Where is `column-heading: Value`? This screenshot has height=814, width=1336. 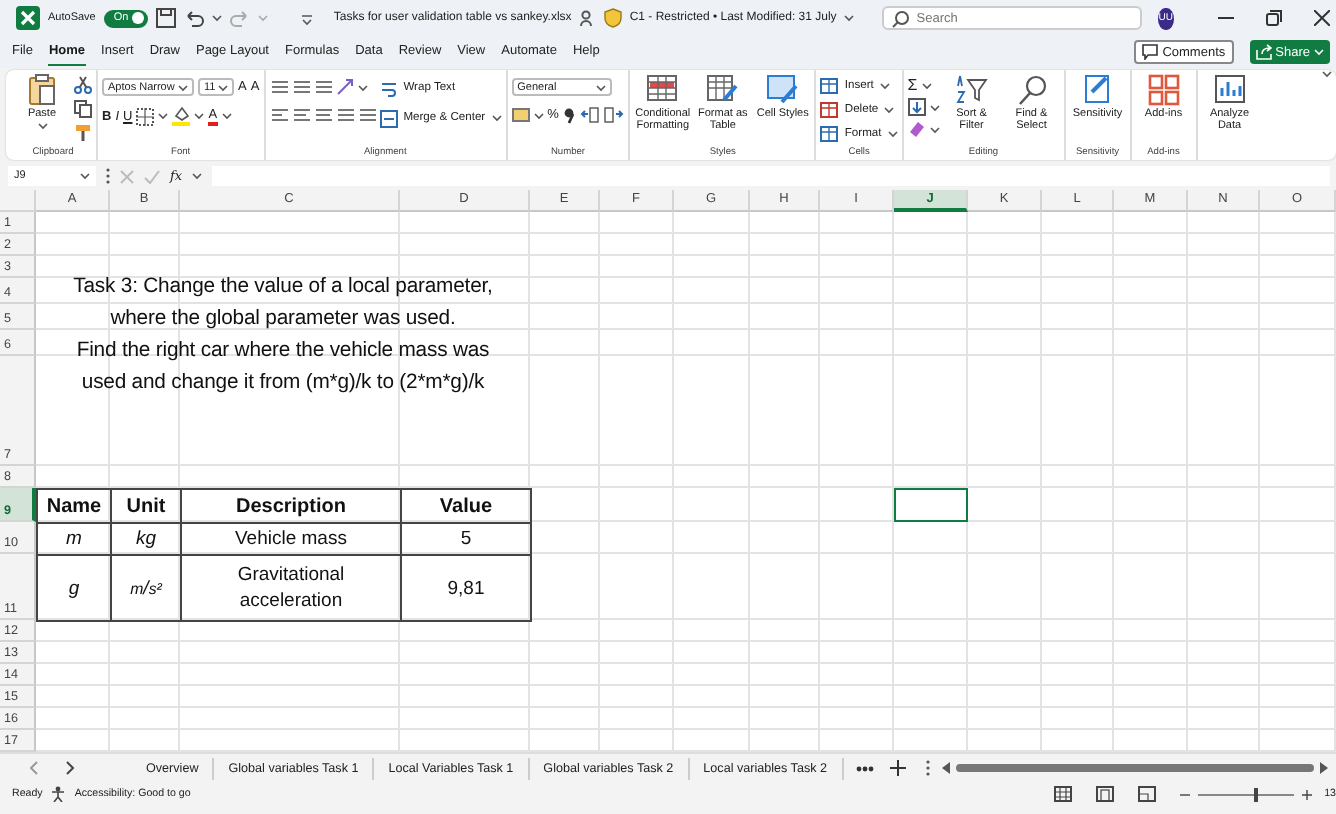 column-heading: Value is located at coordinates (466, 506).